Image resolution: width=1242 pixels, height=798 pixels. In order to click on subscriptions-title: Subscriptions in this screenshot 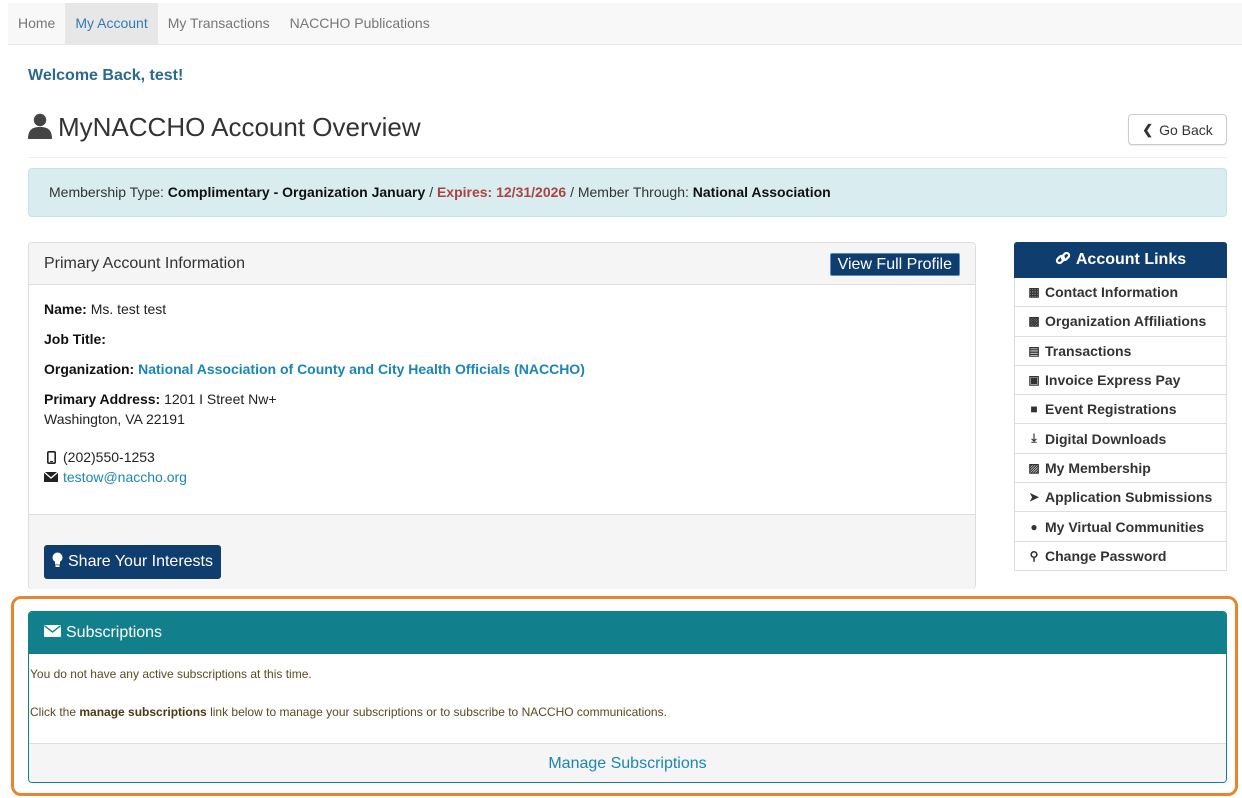, I will do `click(114, 632)`.